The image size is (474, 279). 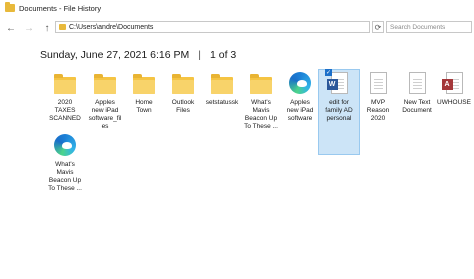 What do you see at coordinates (65, 97) in the screenshot?
I see `file-item: 2020 TAXES SCANNED` at bounding box center [65, 97].